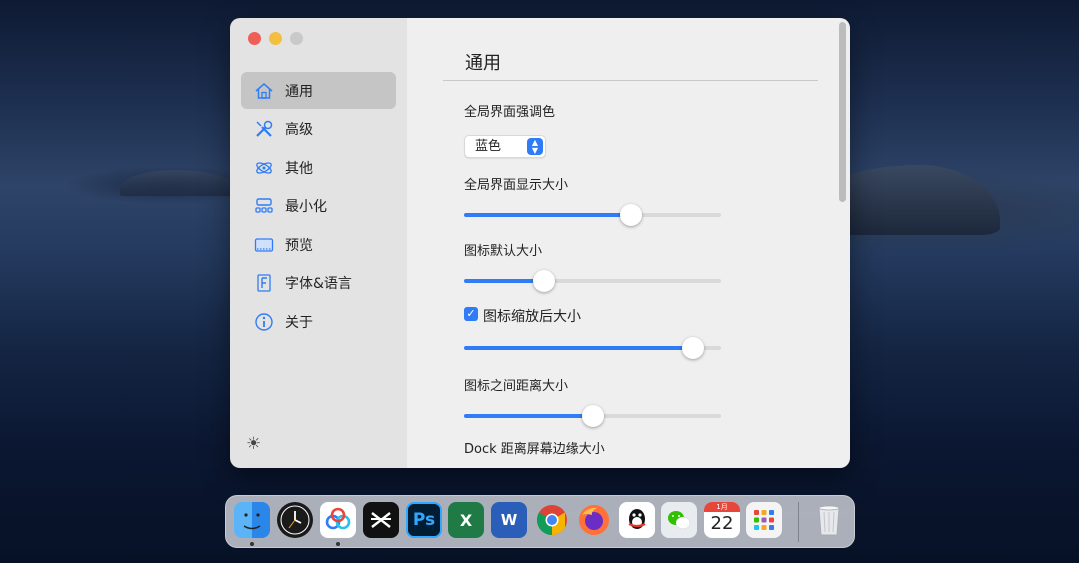 This screenshot has width=1079, height=563. I want to click on ui-size-slider, so click(592, 215).